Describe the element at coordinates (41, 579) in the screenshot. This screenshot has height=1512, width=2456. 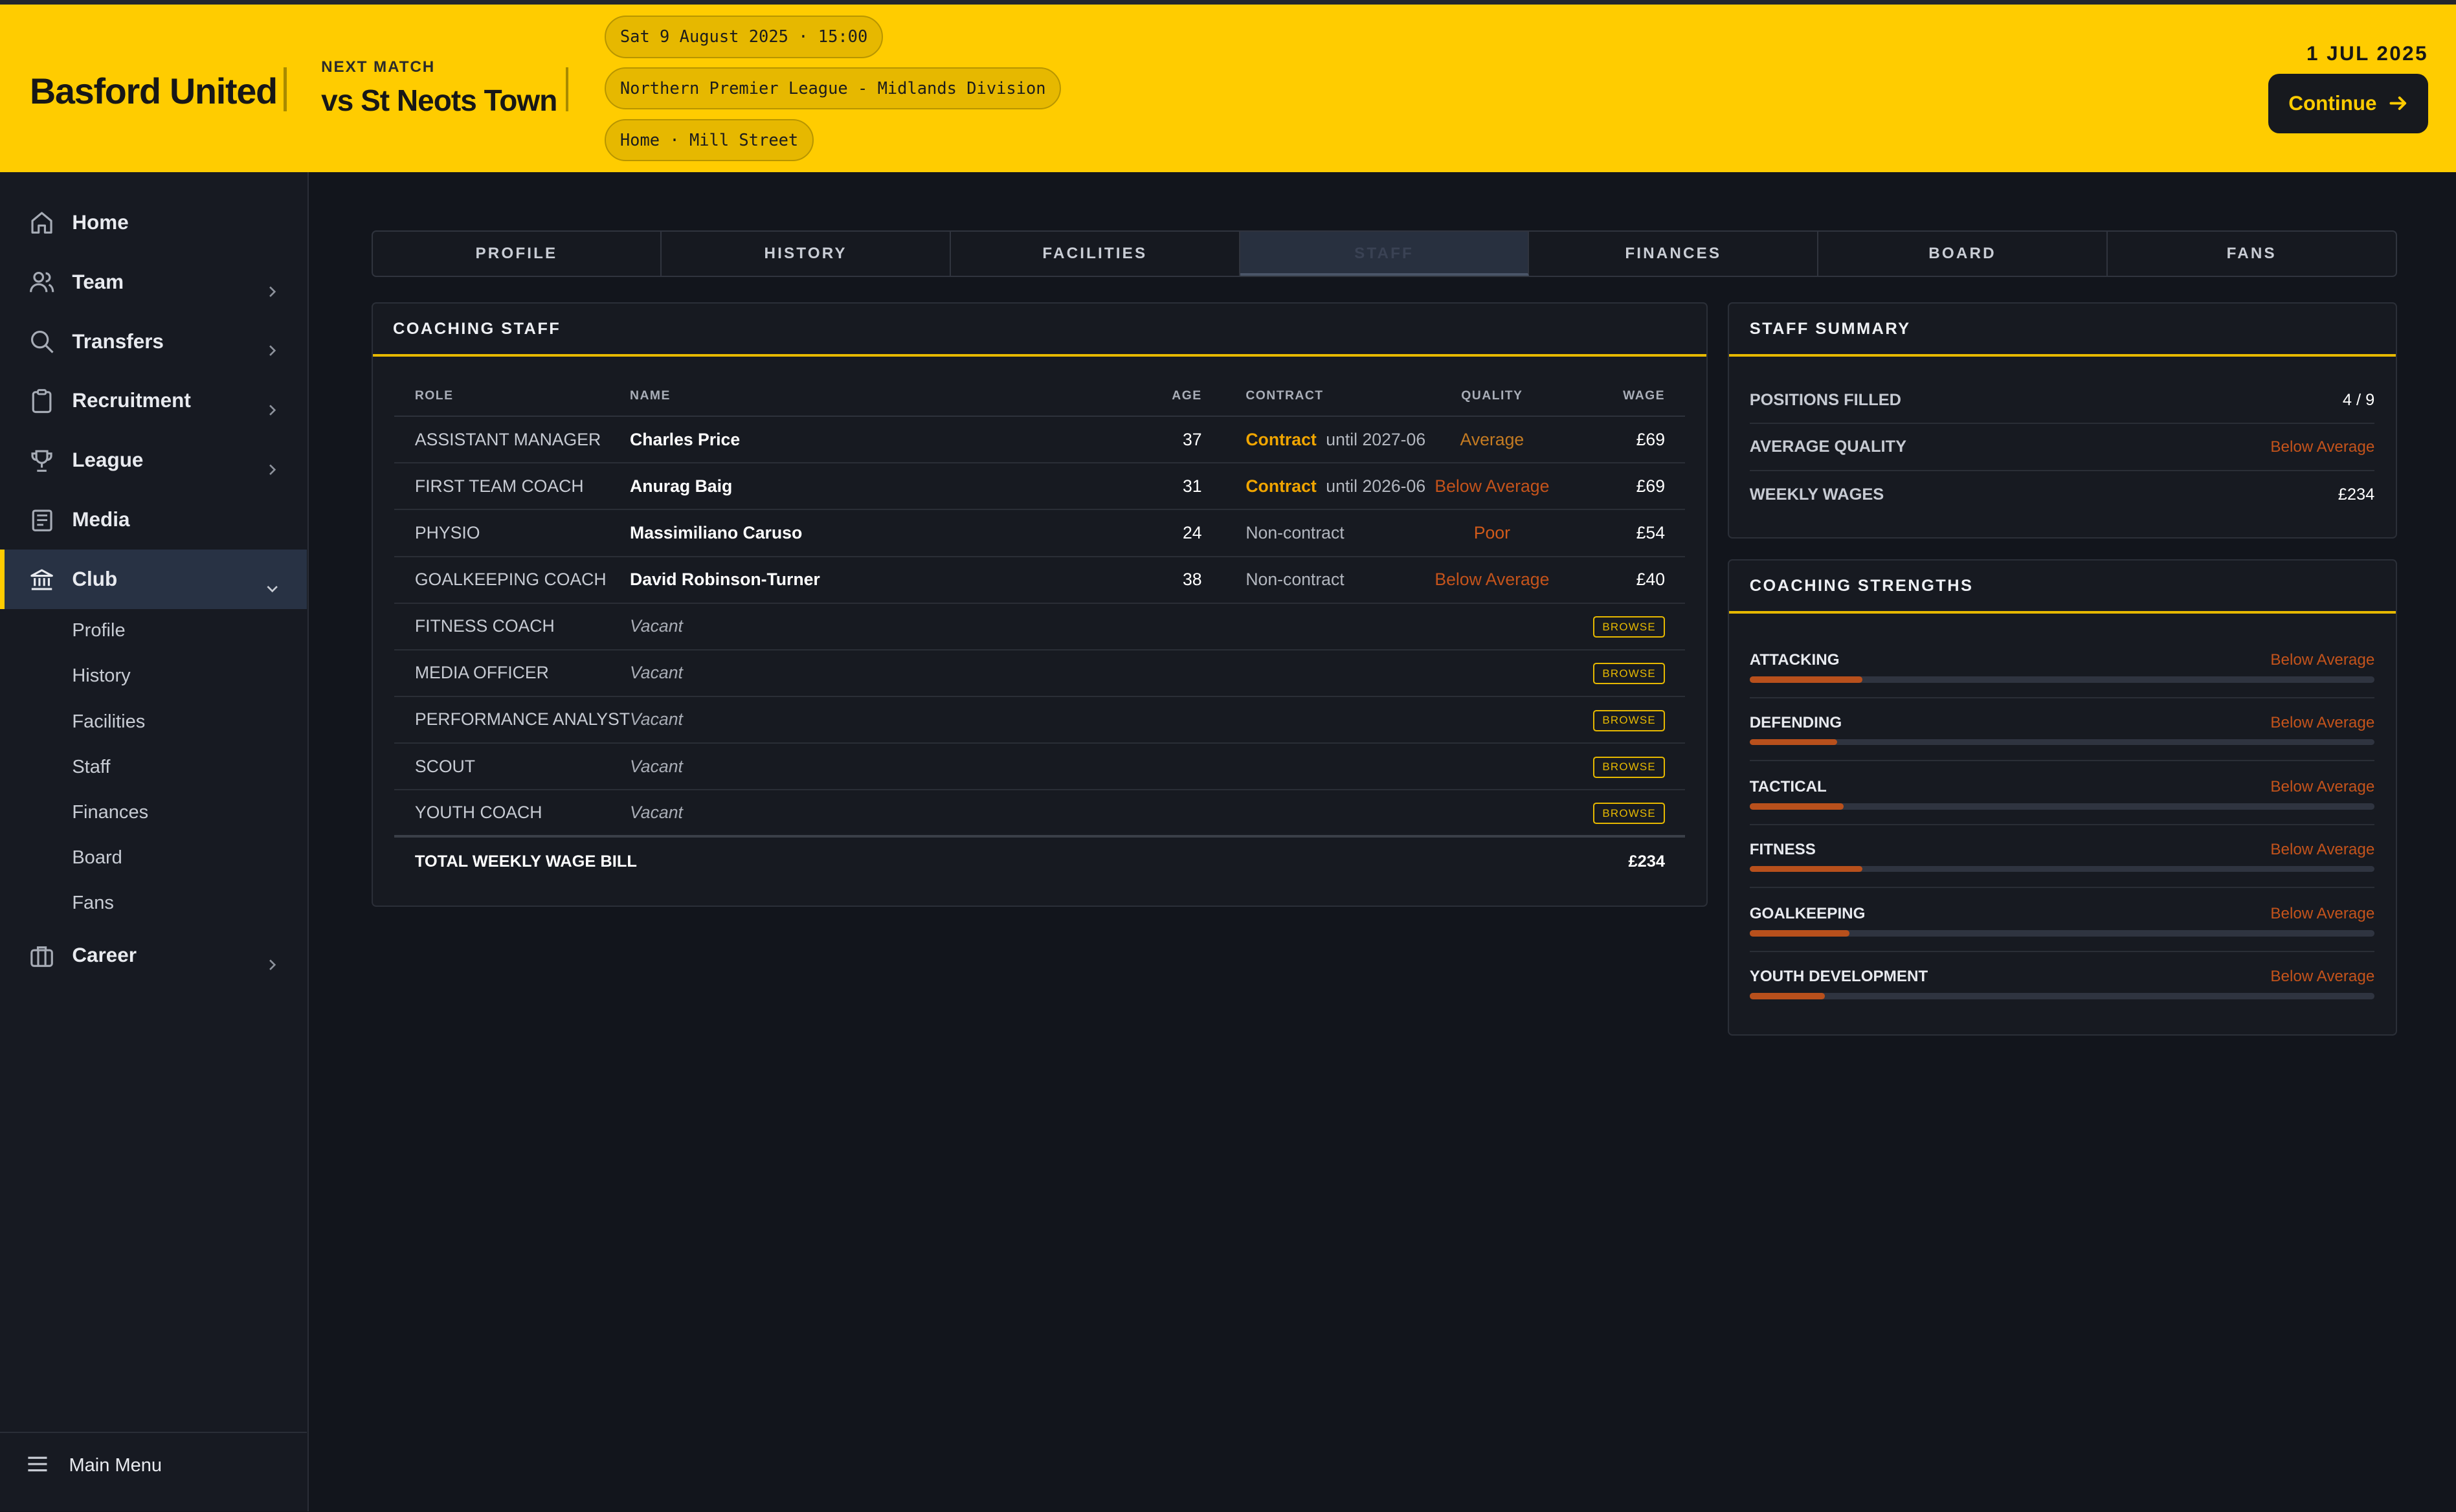
I see `bank-icon` at that location.